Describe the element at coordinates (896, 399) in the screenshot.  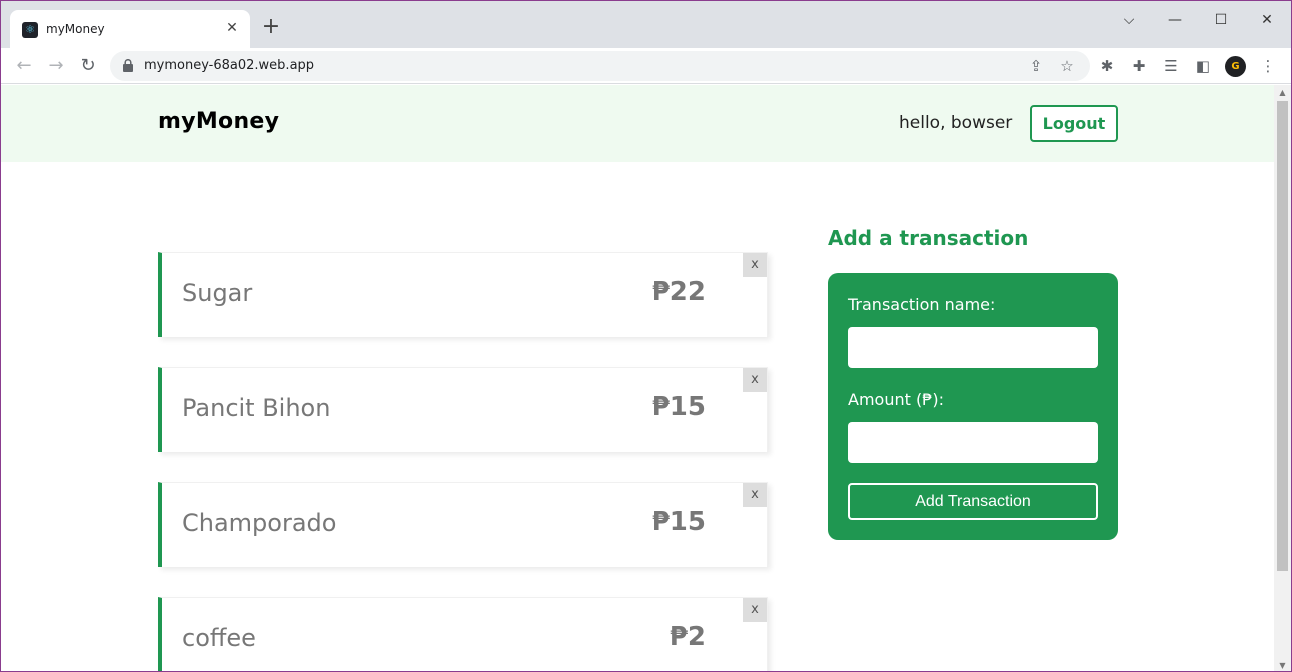
I see `amount-label: Amount (₱):` at that location.